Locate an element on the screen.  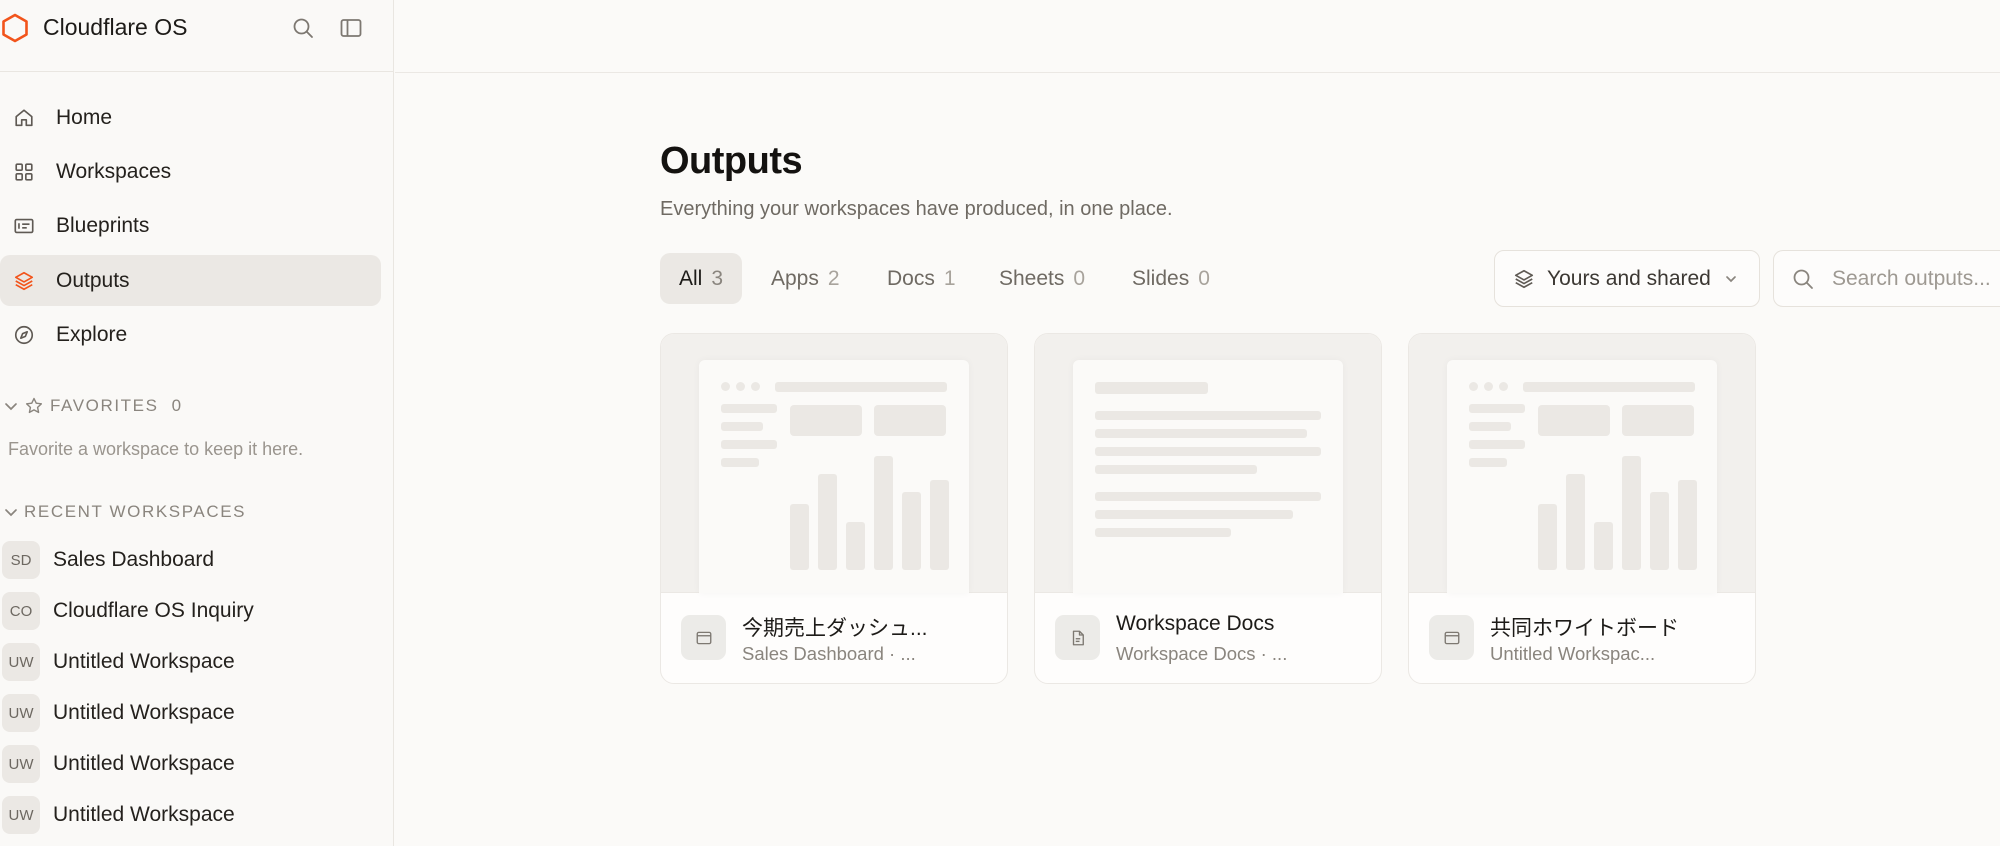
tab-docs: Docs 1 is located at coordinates (921, 278).